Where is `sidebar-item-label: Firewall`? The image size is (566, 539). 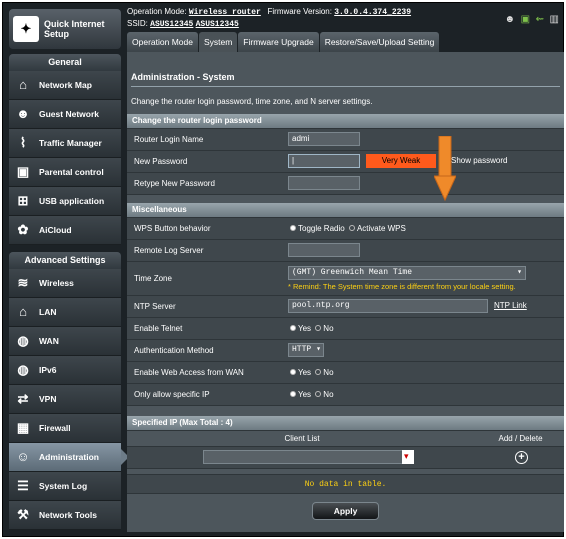
sidebar-item-label: Firewall is located at coordinates (55, 428).